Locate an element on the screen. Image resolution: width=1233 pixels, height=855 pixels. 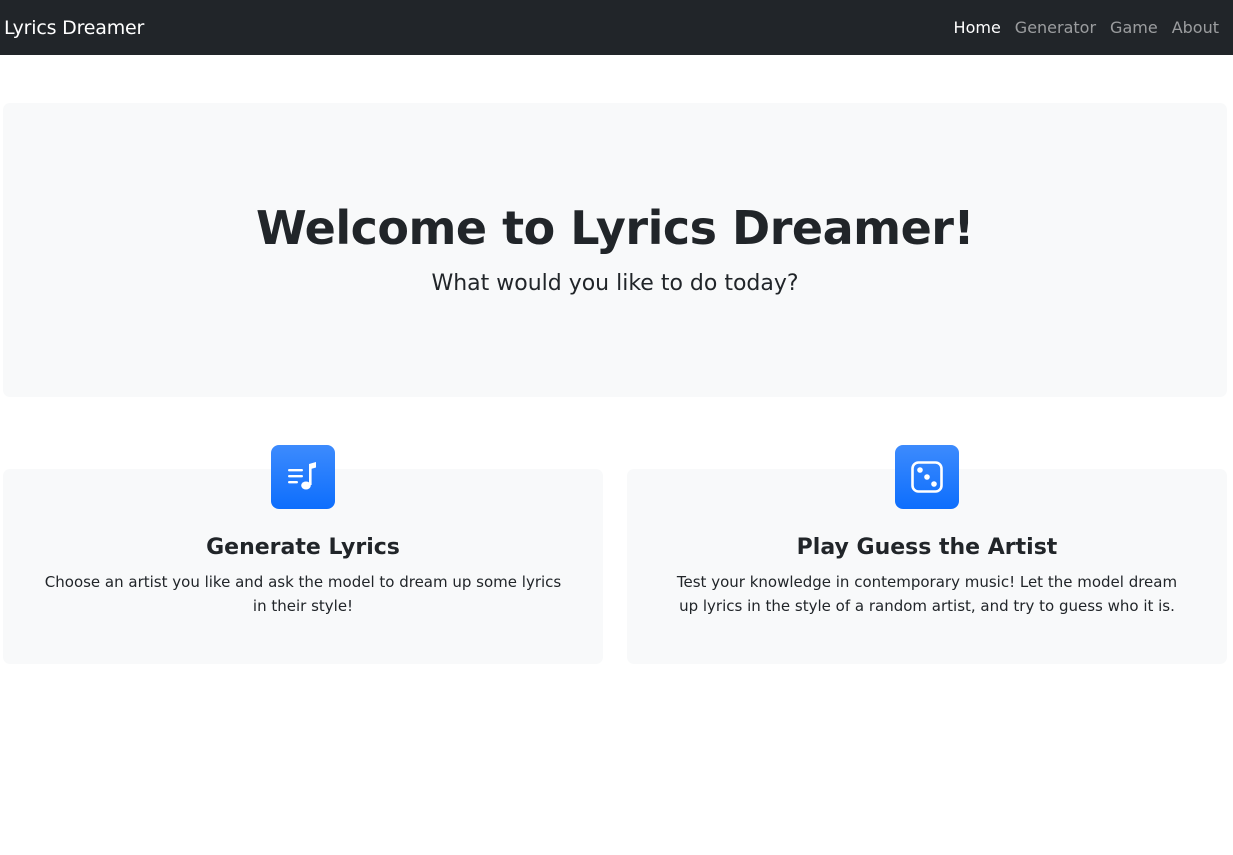
navbar: Lyrics Dreamer Home Generator Game About is located at coordinates (616, 27).